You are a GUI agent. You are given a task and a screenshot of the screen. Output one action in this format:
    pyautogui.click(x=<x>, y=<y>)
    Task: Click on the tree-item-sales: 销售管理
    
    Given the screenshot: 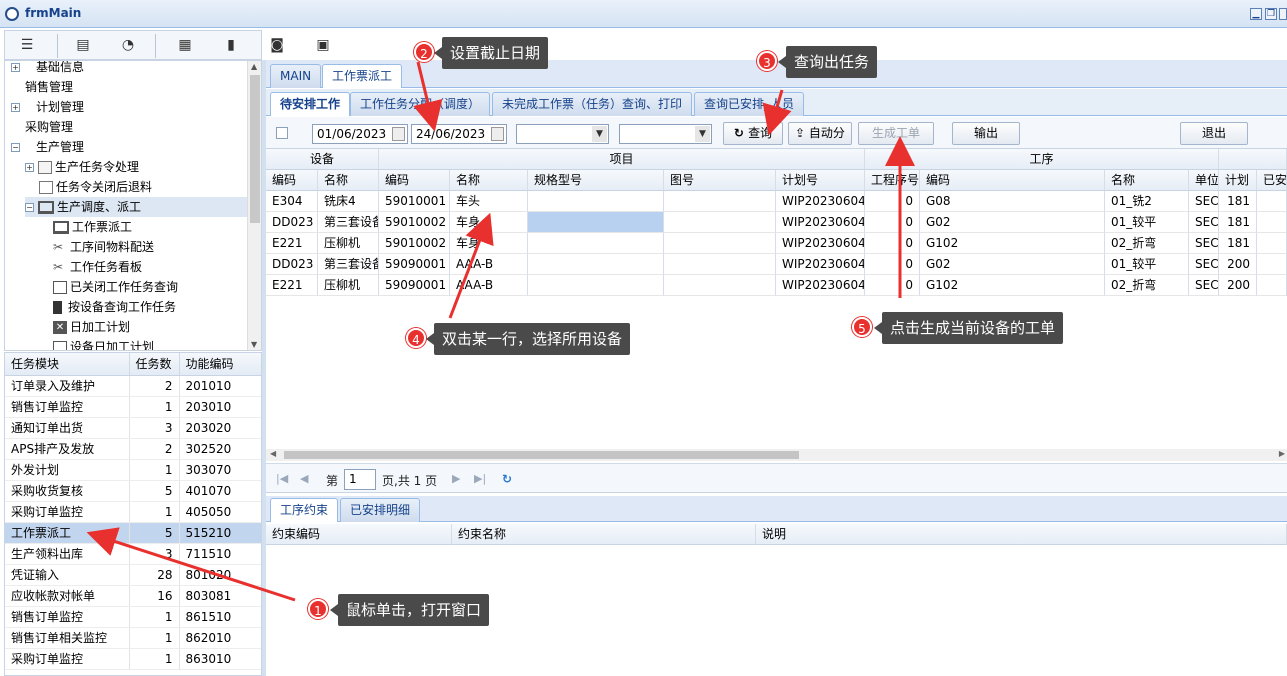 What is the action you would take?
    pyautogui.click(x=49, y=87)
    